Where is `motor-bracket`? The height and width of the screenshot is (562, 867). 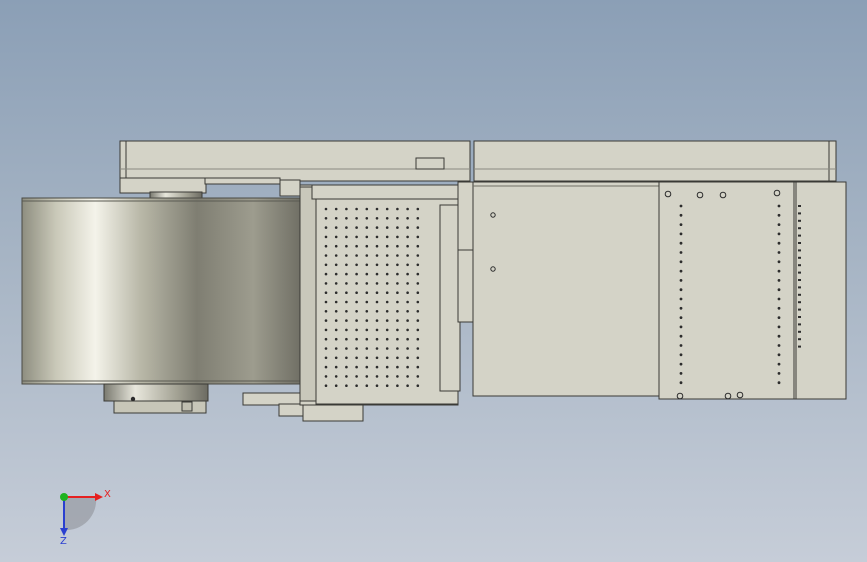 motor-bracket is located at coordinates (163, 185).